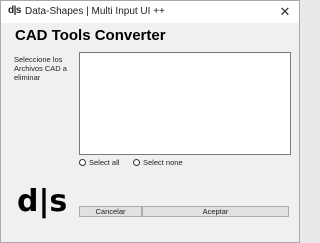 This screenshot has width=320, height=243. Describe the element at coordinates (104, 162) in the screenshot. I see `select-all-label: Select all` at that location.